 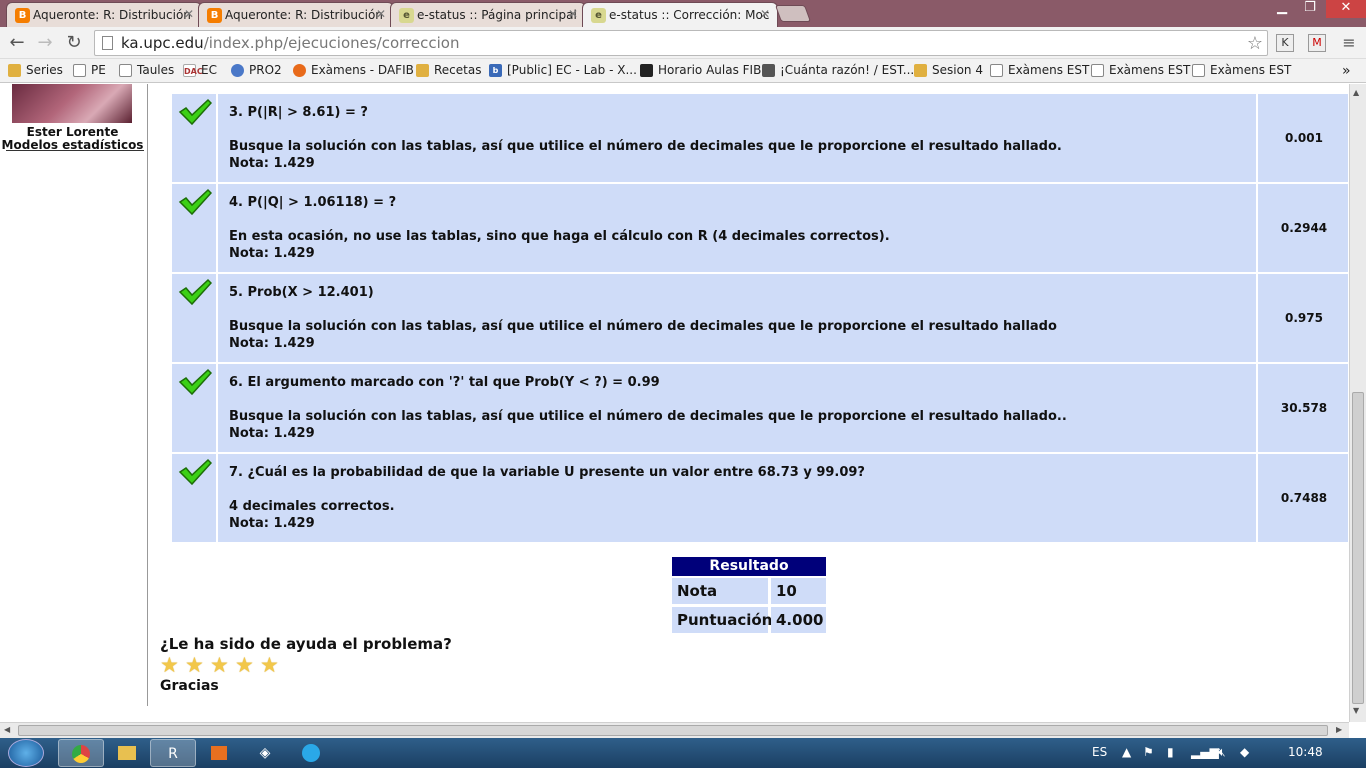 I want to click on reload-icon: ↻, so click(x=74, y=43).